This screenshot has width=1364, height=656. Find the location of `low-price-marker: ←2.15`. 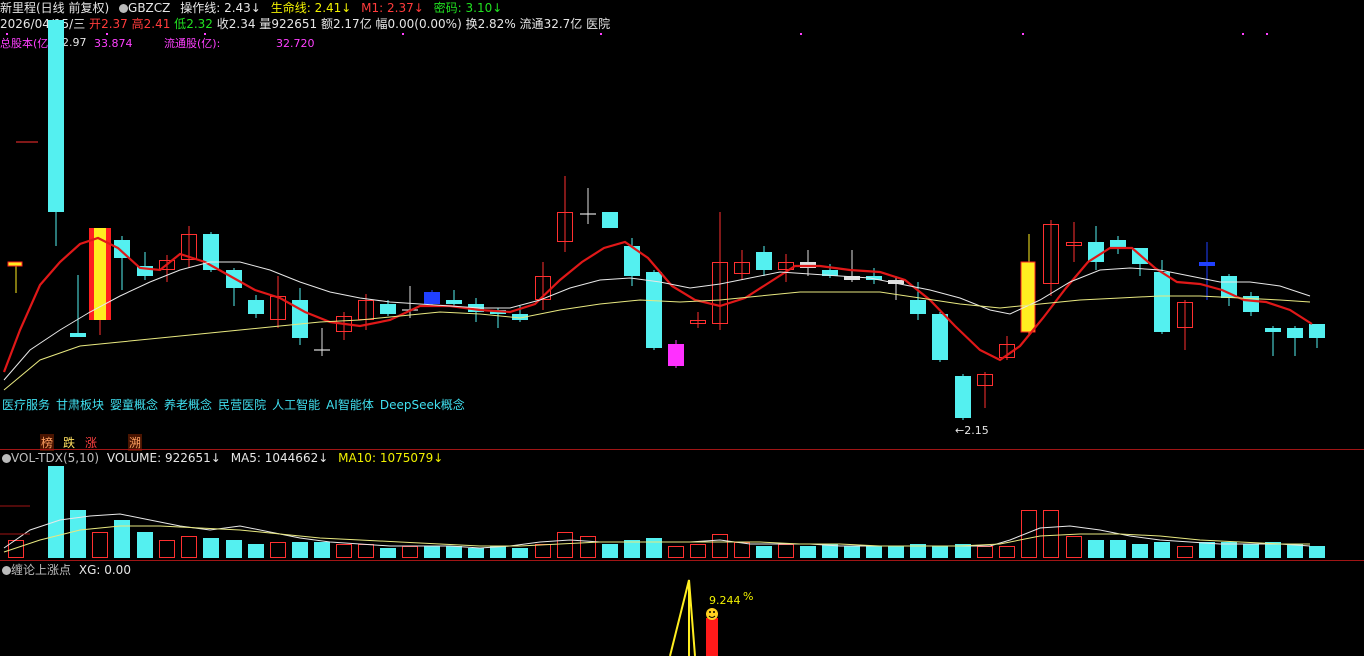

low-price-marker: ←2.15 is located at coordinates (972, 430).